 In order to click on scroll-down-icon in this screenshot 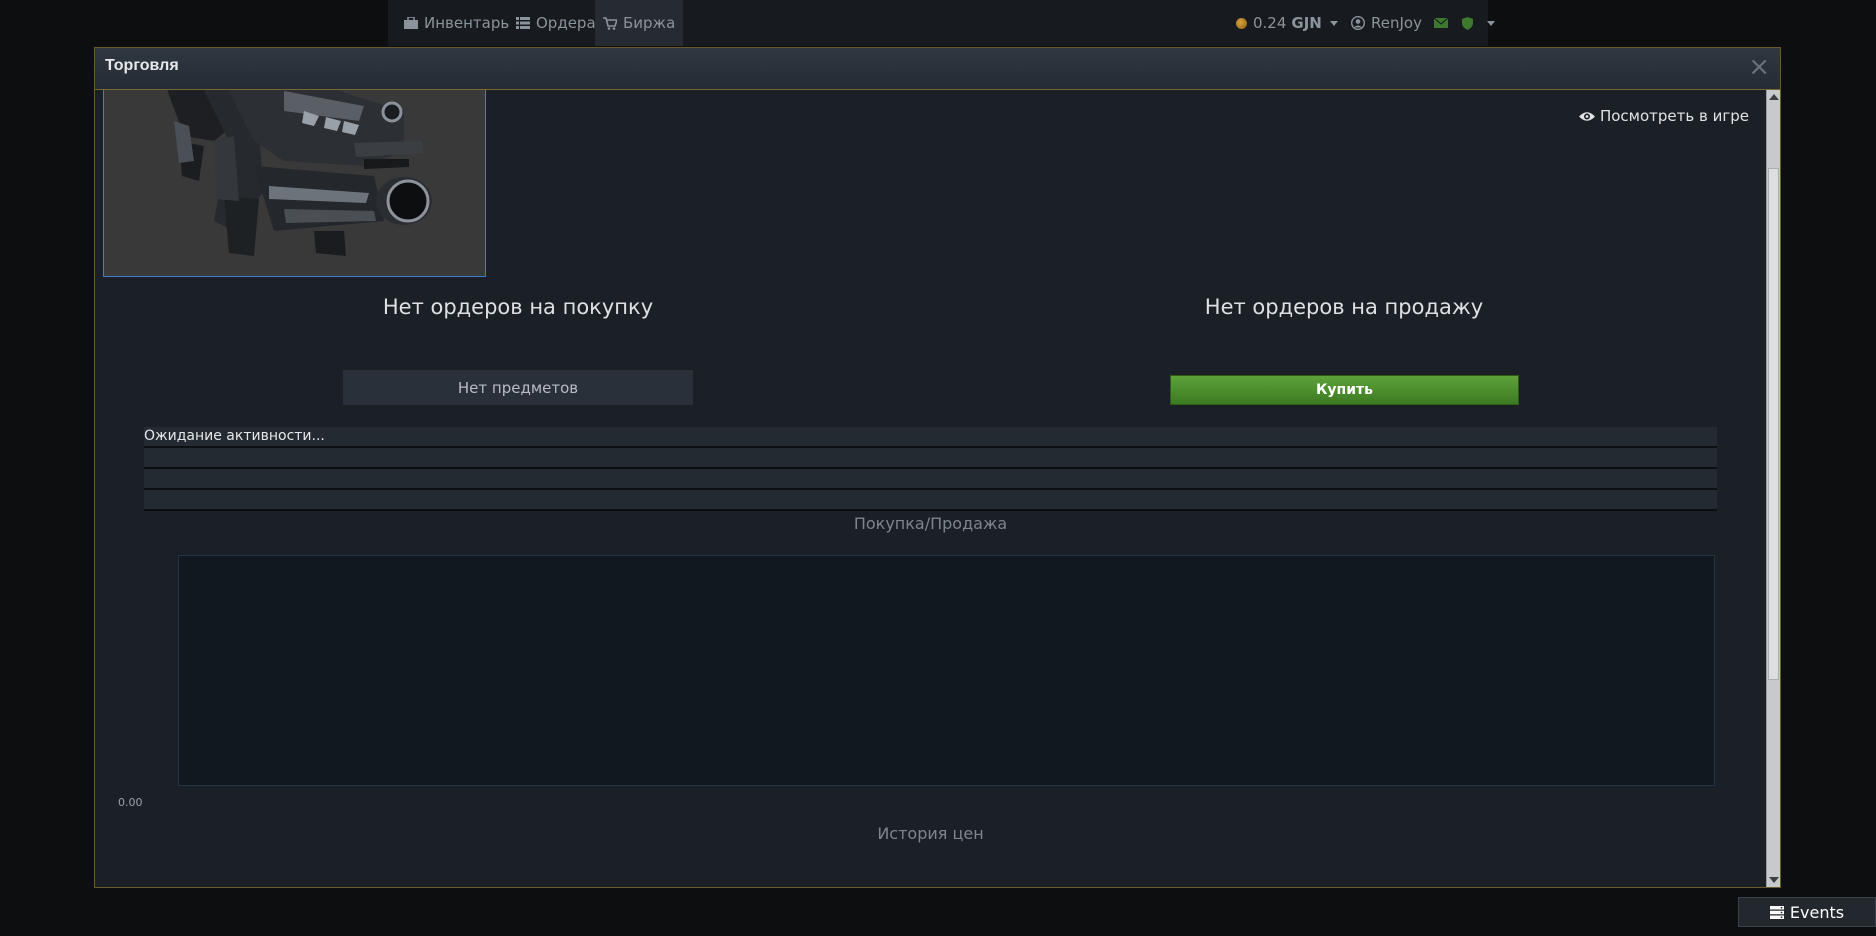, I will do `click(1774, 880)`.